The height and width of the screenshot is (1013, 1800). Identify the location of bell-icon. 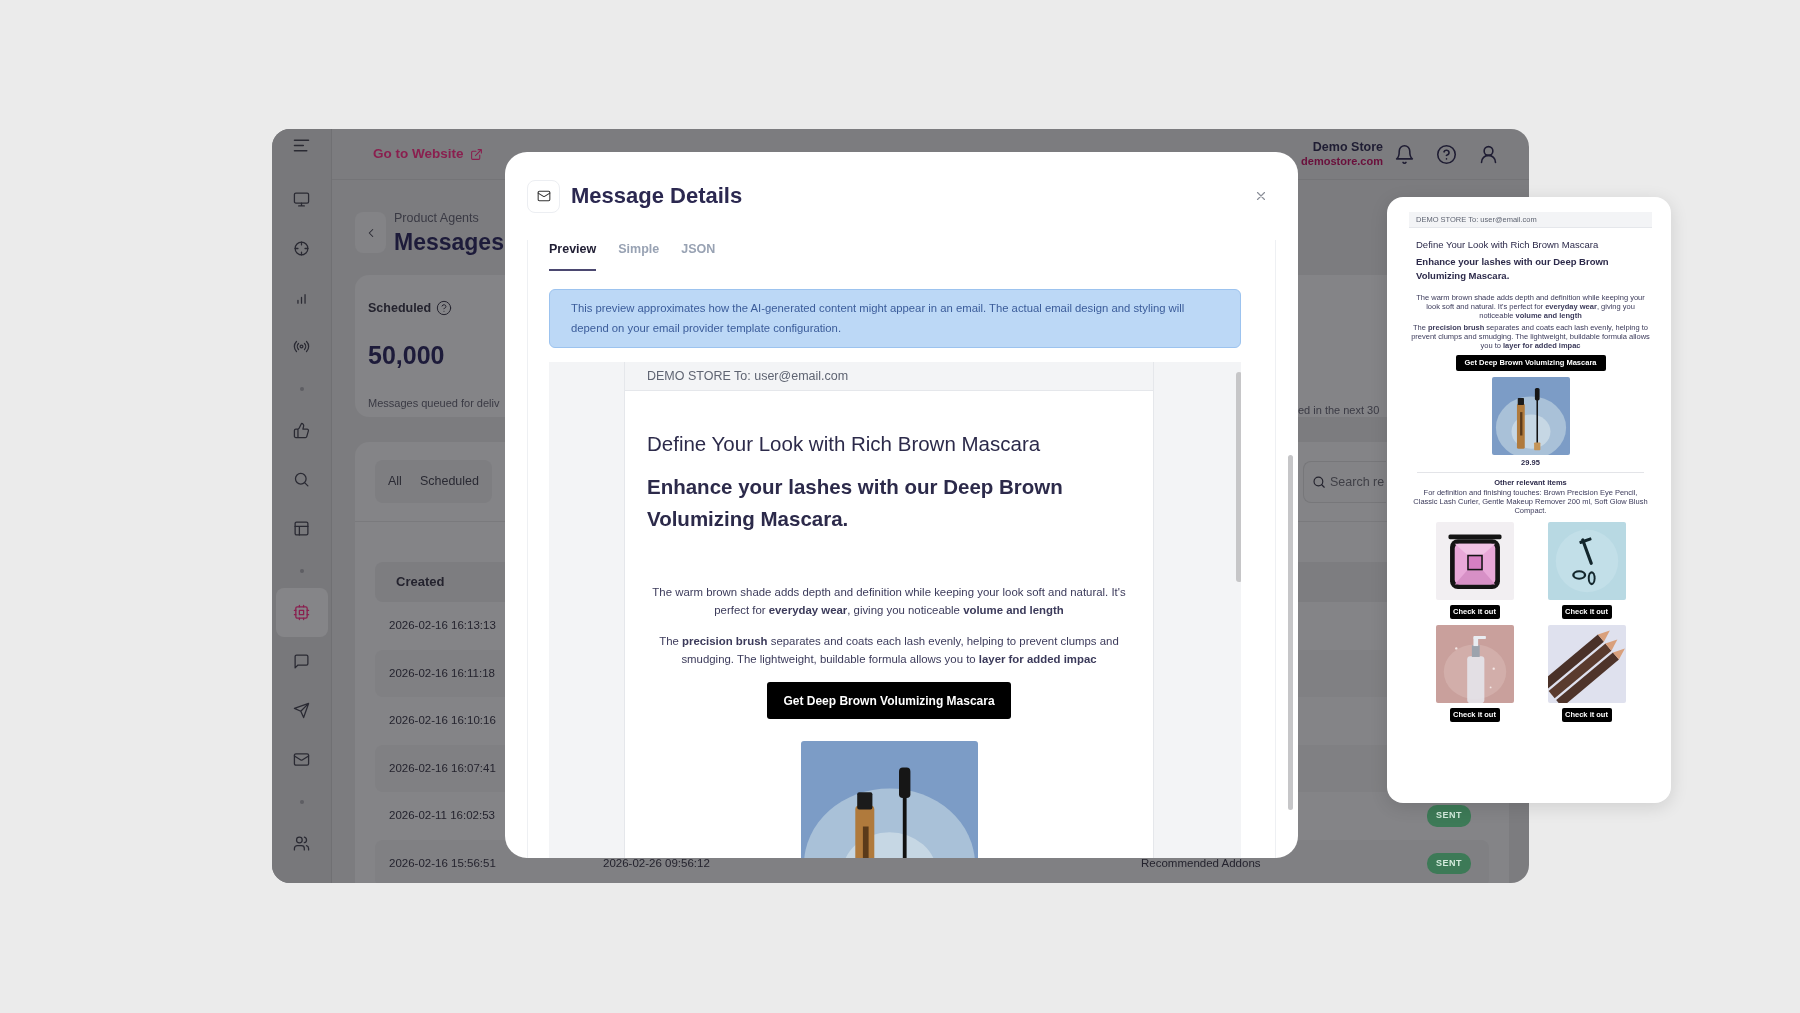
(1404, 154).